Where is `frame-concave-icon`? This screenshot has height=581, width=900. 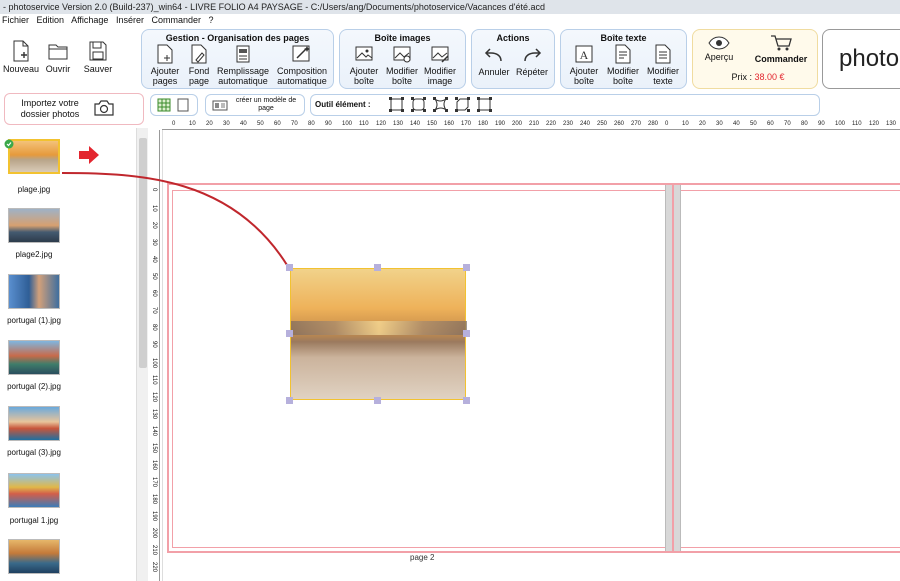
frame-concave-icon is located at coordinates (440, 104).